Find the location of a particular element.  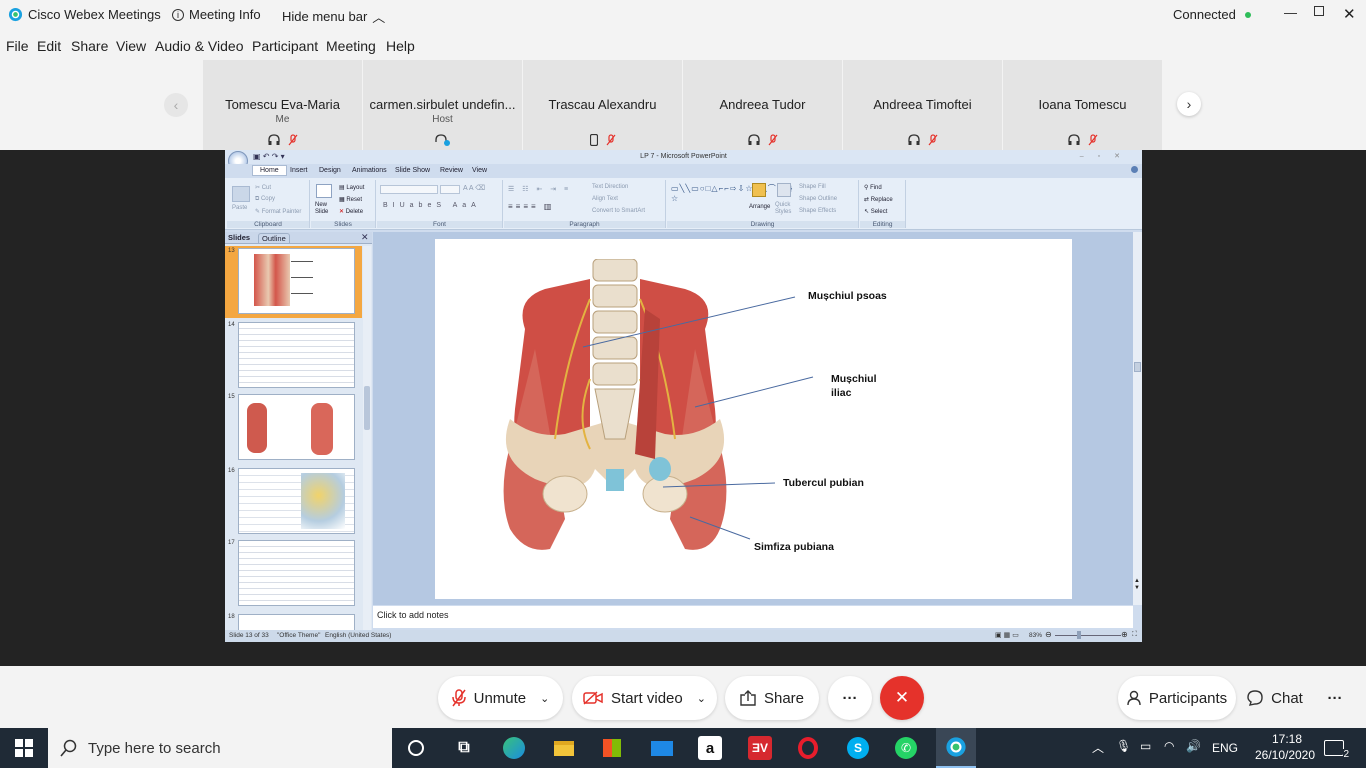

quick-access-toolbar: ▣ ↶ ↷ ▾ is located at coordinates (269, 157).